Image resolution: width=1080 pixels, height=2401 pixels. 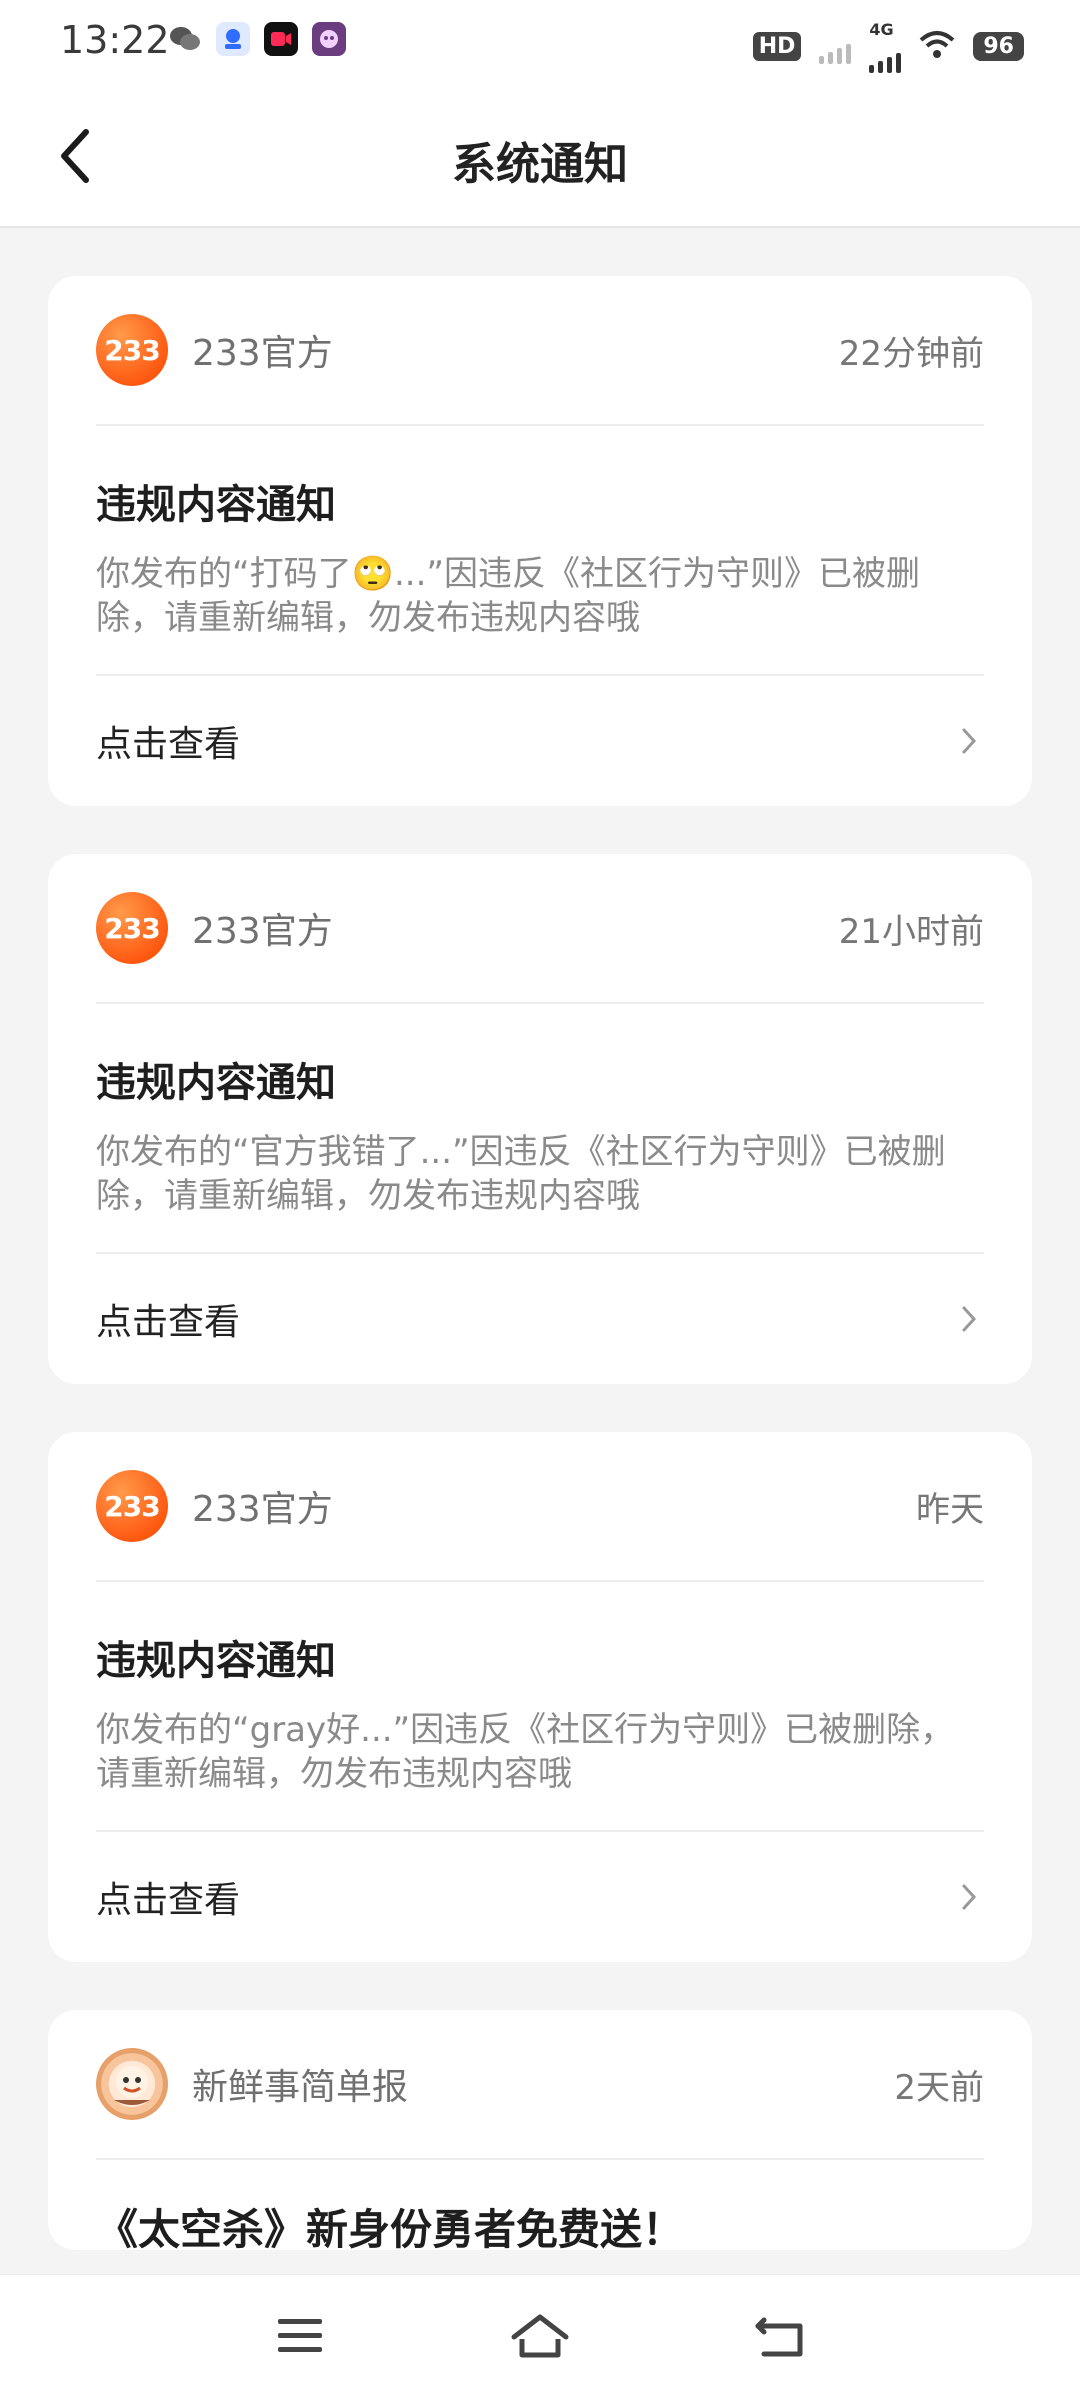 I want to click on status-right-icons: HD 4G 96, so click(x=888, y=46).